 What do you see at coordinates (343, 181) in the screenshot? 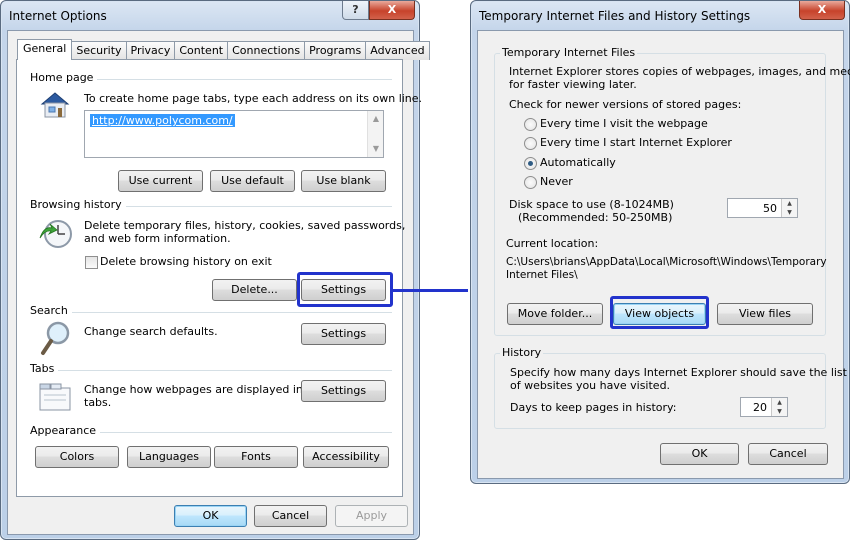
I see `use-blank-button: Use blank` at bounding box center [343, 181].